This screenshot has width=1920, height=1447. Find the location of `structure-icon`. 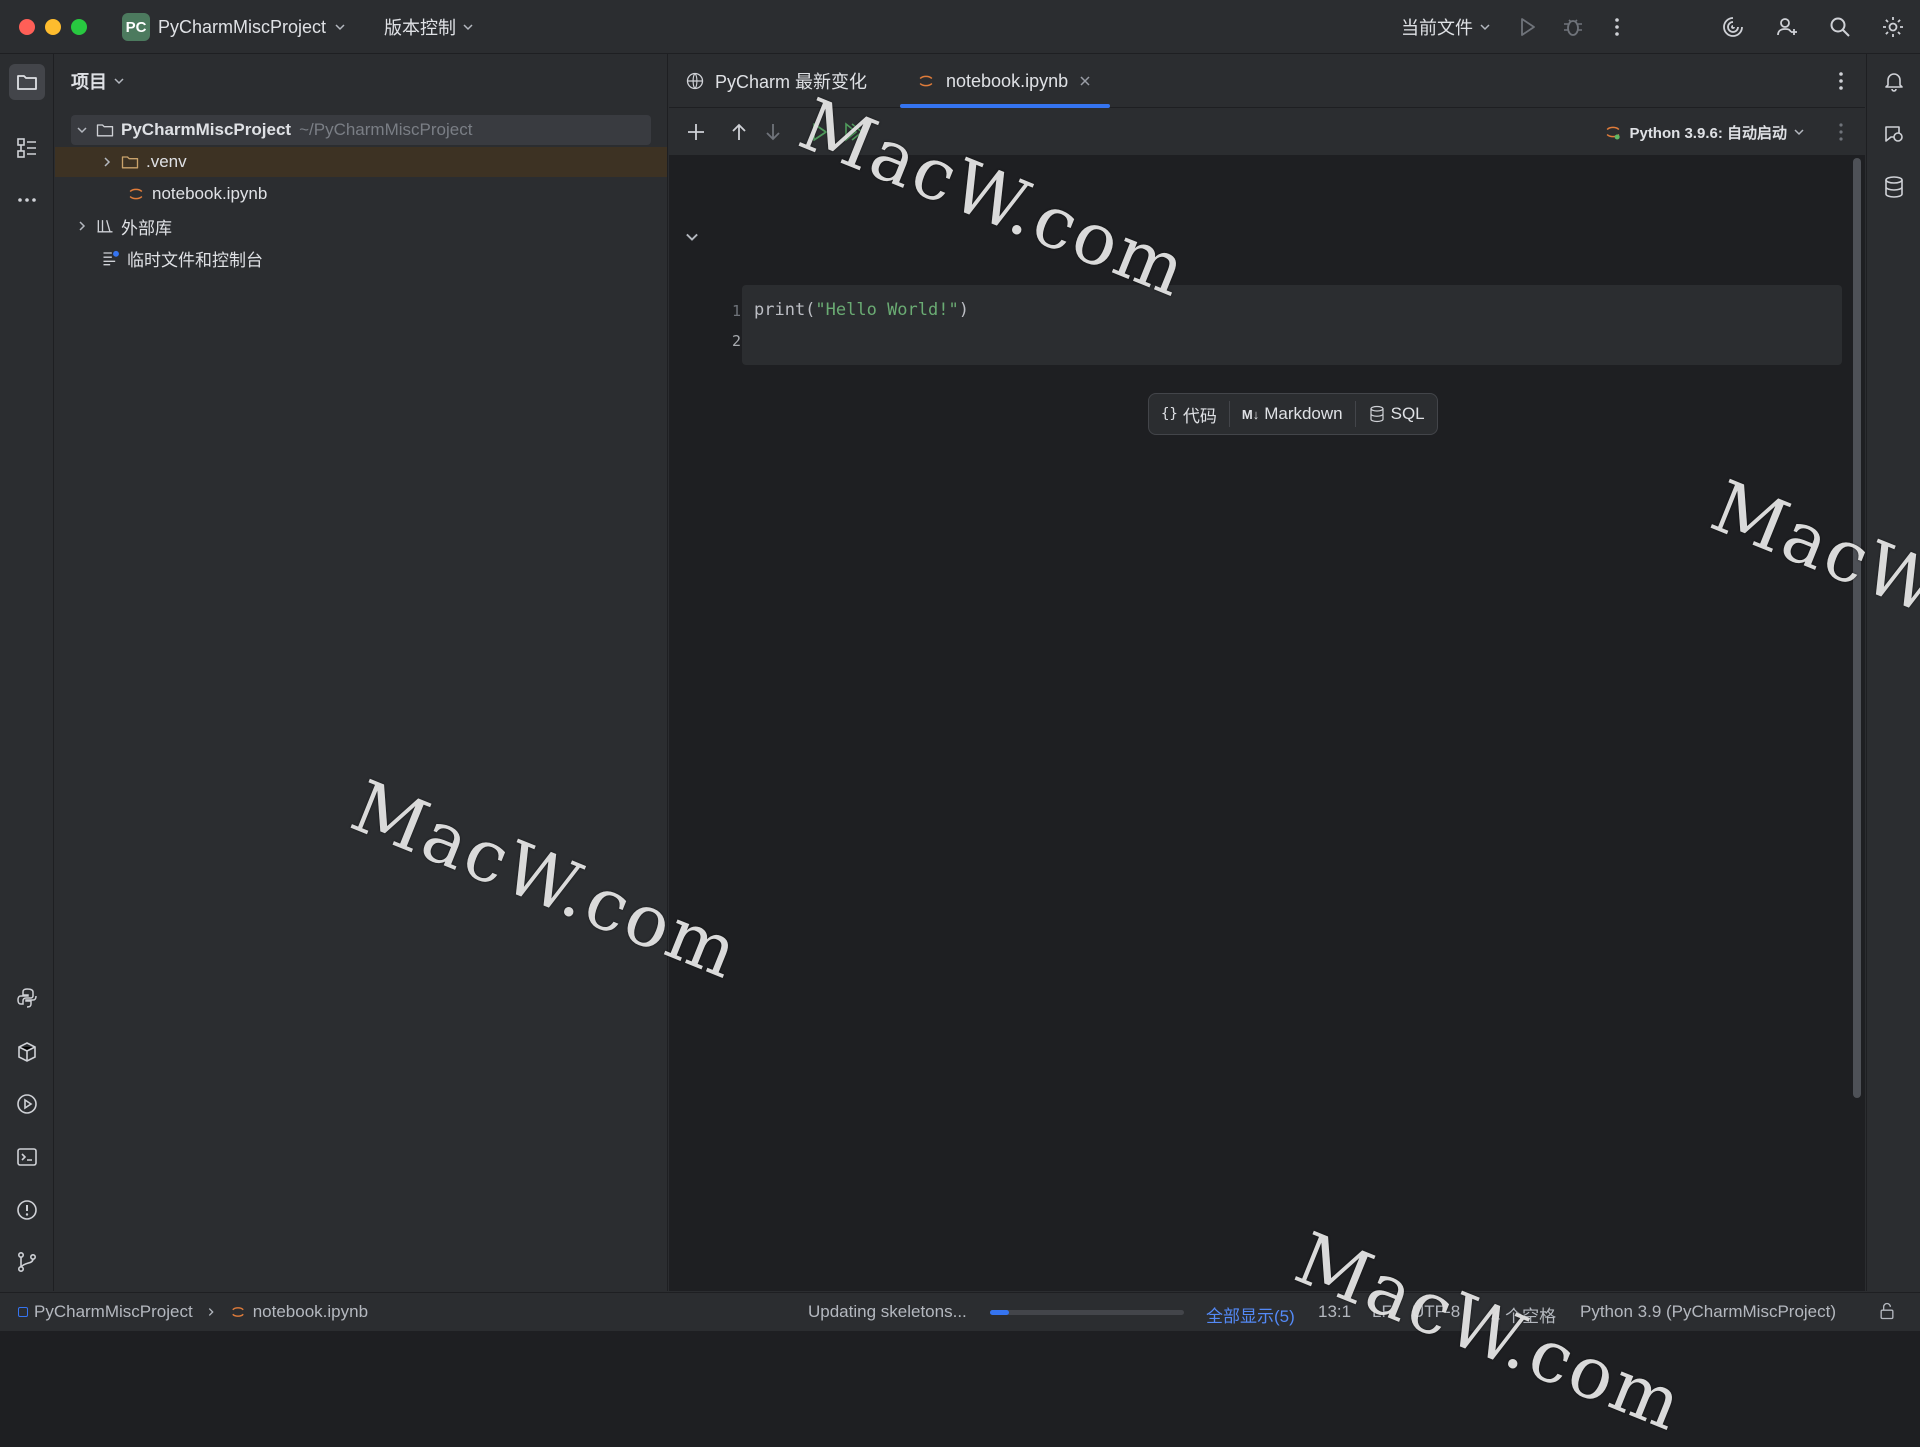

structure-icon is located at coordinates (27, 148).